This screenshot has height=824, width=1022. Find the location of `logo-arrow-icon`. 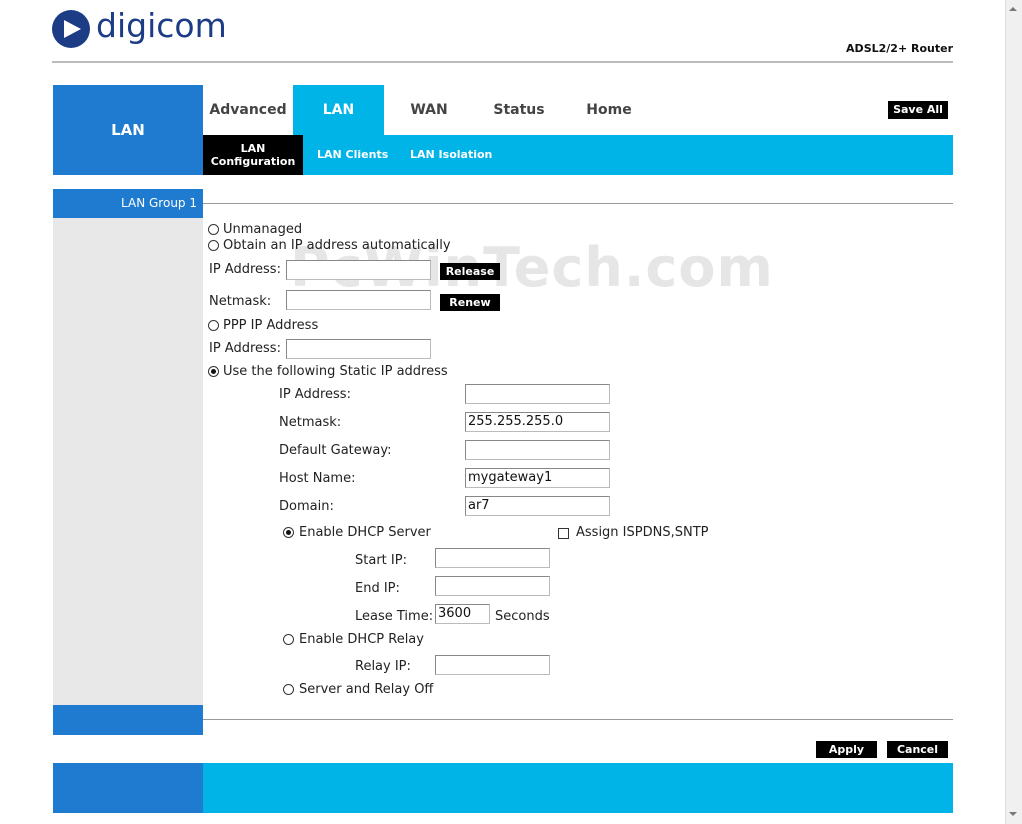

logo-arrow-icon is located at coordinates (71, 29).